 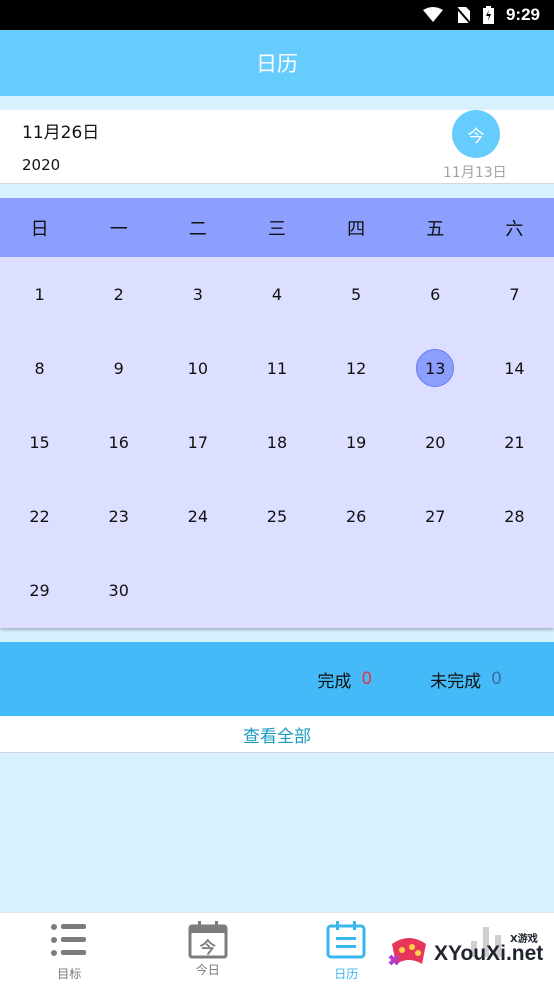 I want to click on day-number: 20, so click(x=435, y=442).